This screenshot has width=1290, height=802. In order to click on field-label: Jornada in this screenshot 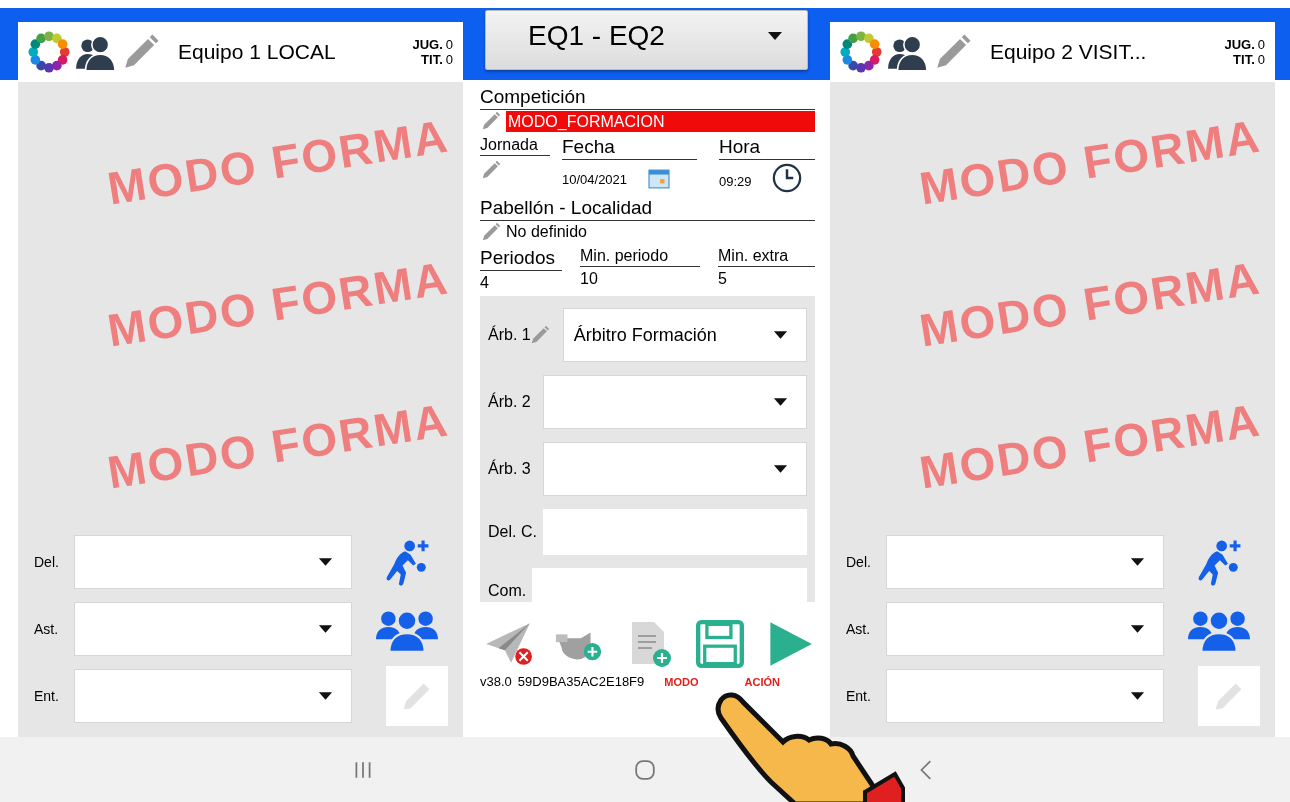, I will do `click(515, 146)`.